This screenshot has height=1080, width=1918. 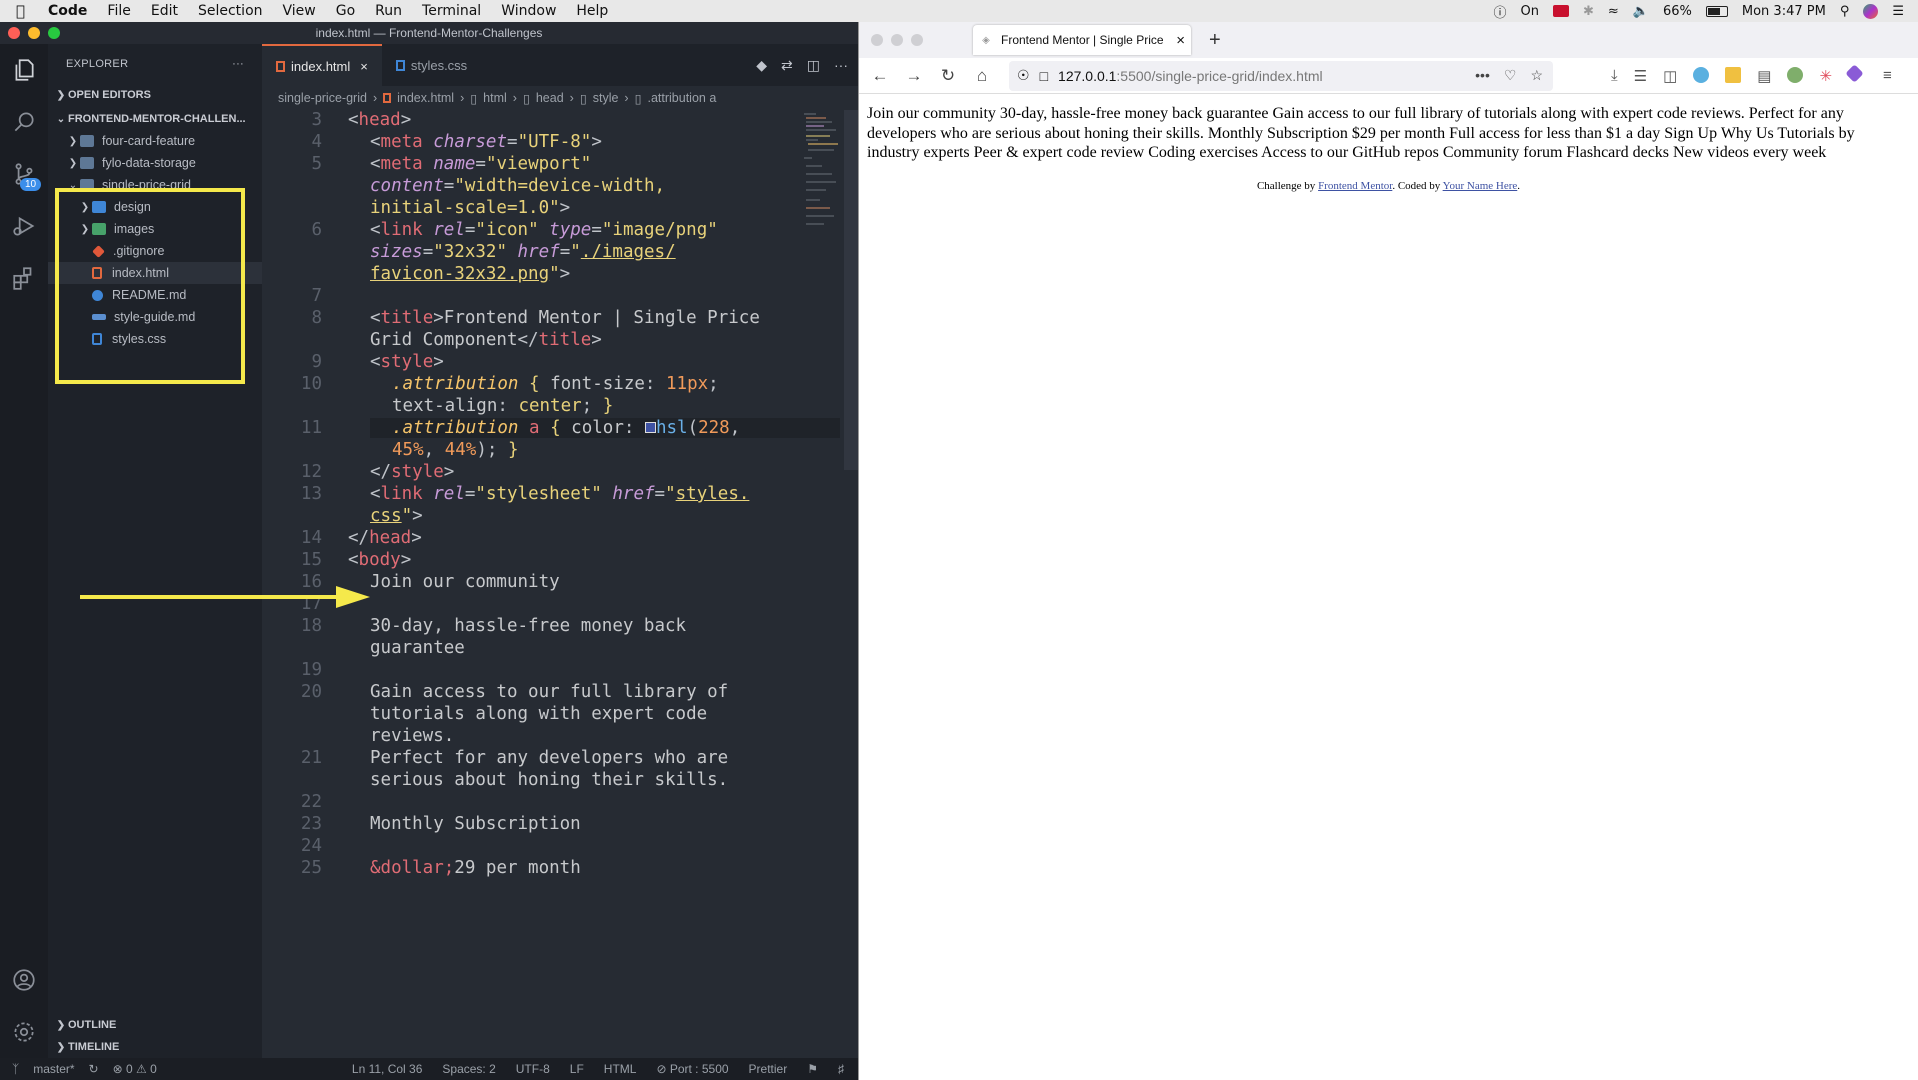 I want to click on extension-shield-icon, so click(x=1795, y=74).